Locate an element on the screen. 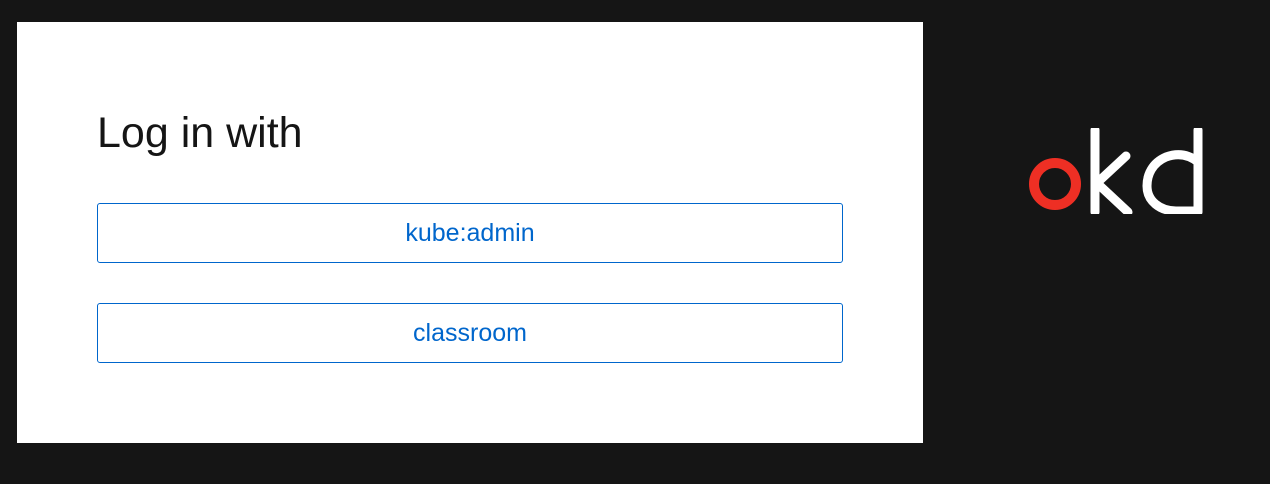  okd-logo-kd is located at coordinates (1146, 171).